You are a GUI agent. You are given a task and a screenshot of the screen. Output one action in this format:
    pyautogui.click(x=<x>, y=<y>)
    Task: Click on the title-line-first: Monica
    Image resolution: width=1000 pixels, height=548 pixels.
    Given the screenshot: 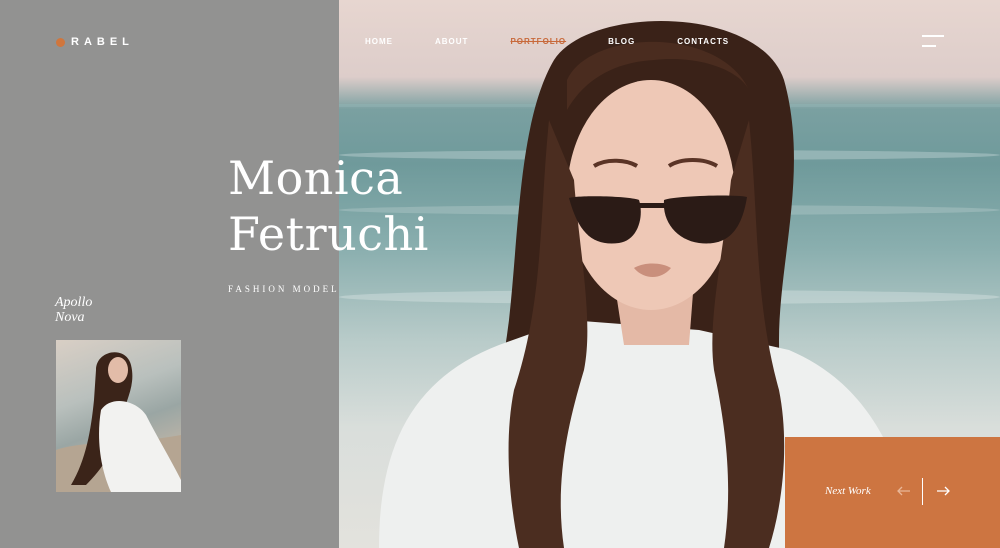 What is the action you would take?
    pyautogui.click(x=316, y=178)
    